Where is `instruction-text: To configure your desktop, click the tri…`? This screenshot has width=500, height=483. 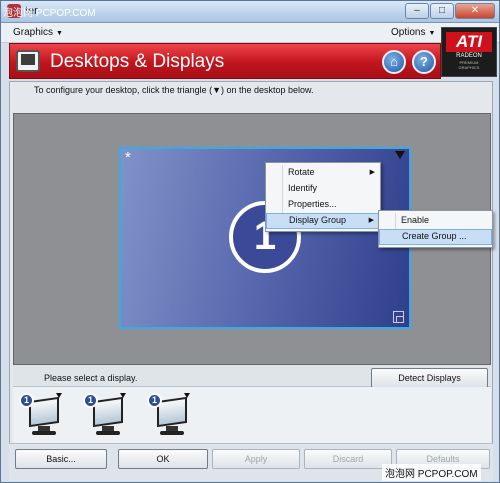
instruction-text: To configure your desktop, click the tri… is located at coordinates (174, 90).